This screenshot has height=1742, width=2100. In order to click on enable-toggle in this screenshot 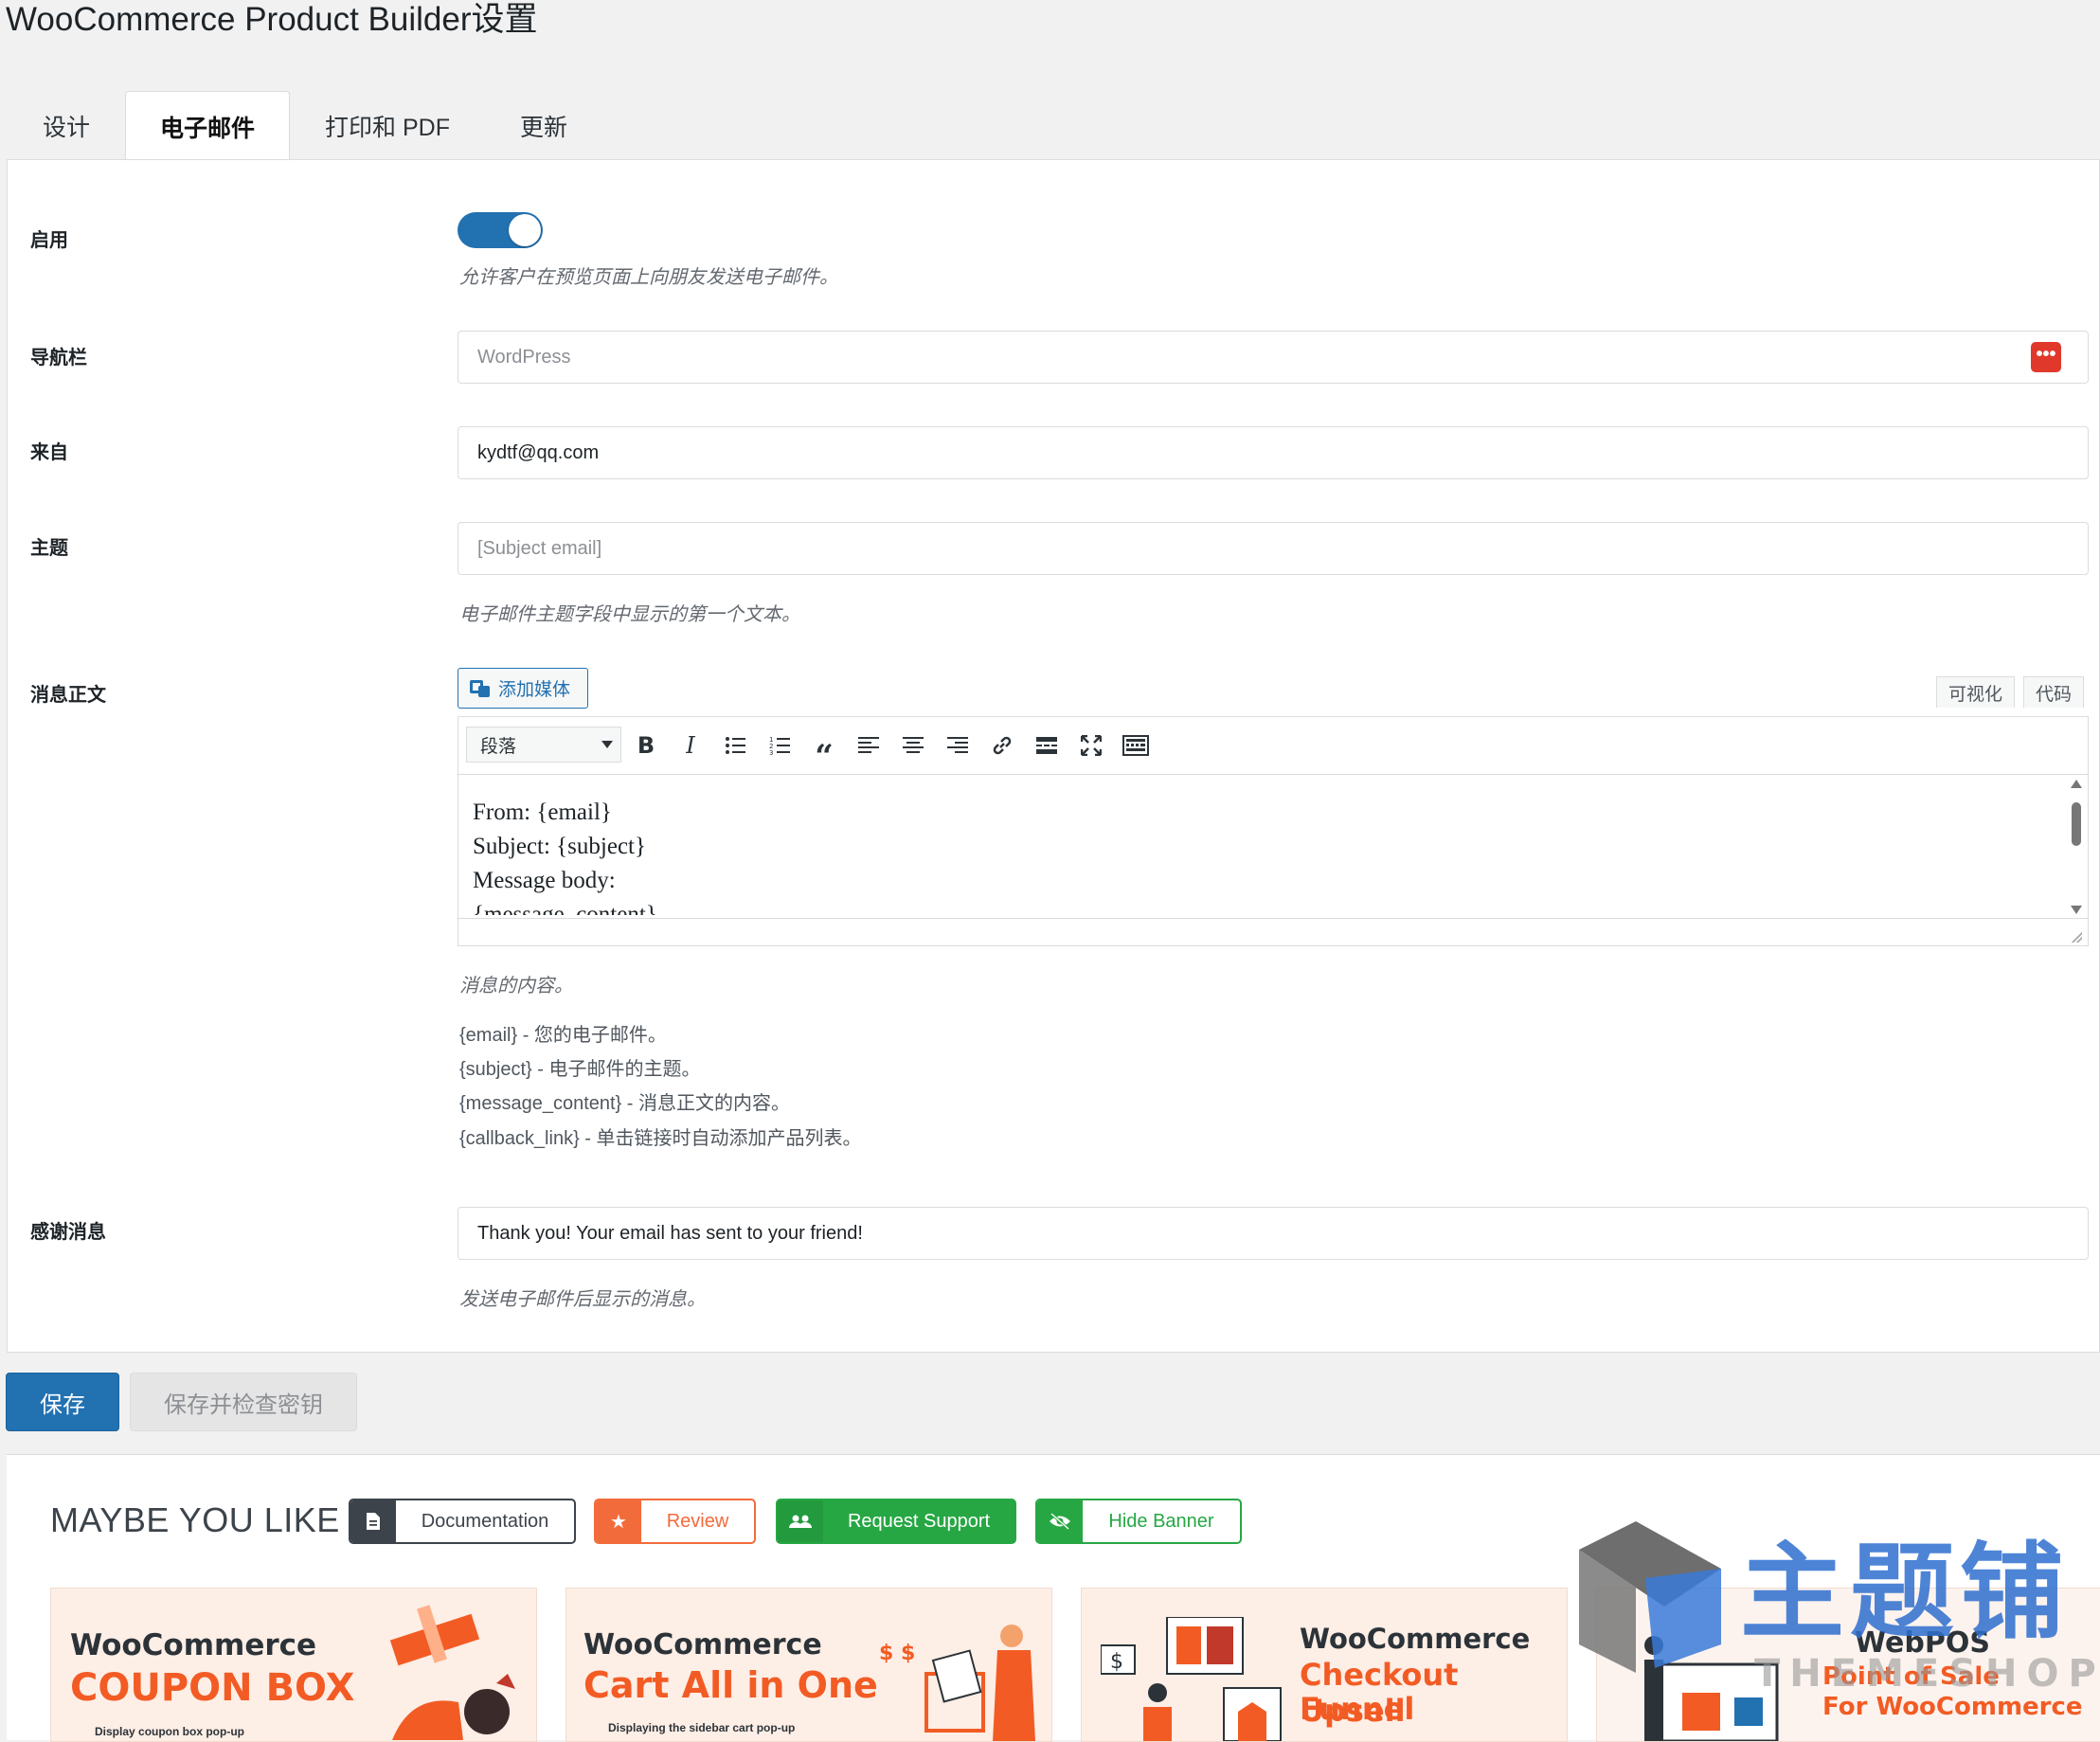, I will do `click(500, 230)`.